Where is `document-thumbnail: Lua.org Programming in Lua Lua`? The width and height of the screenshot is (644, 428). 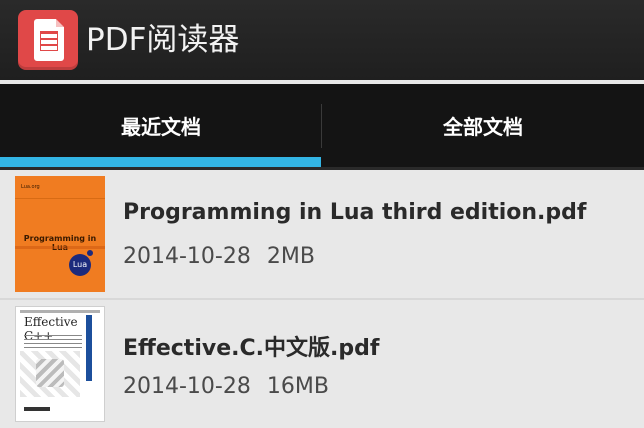 document-thumbnail: Lua.org Programming in Lua Lua is located at coordinates (60, 234).